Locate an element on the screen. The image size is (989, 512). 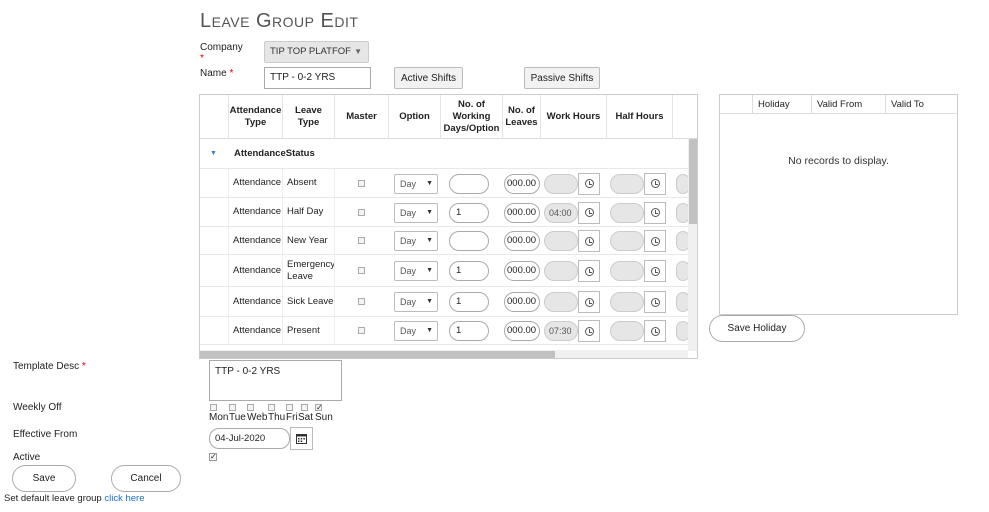
column-header: Half Hours is located at coordinates (639, 117).